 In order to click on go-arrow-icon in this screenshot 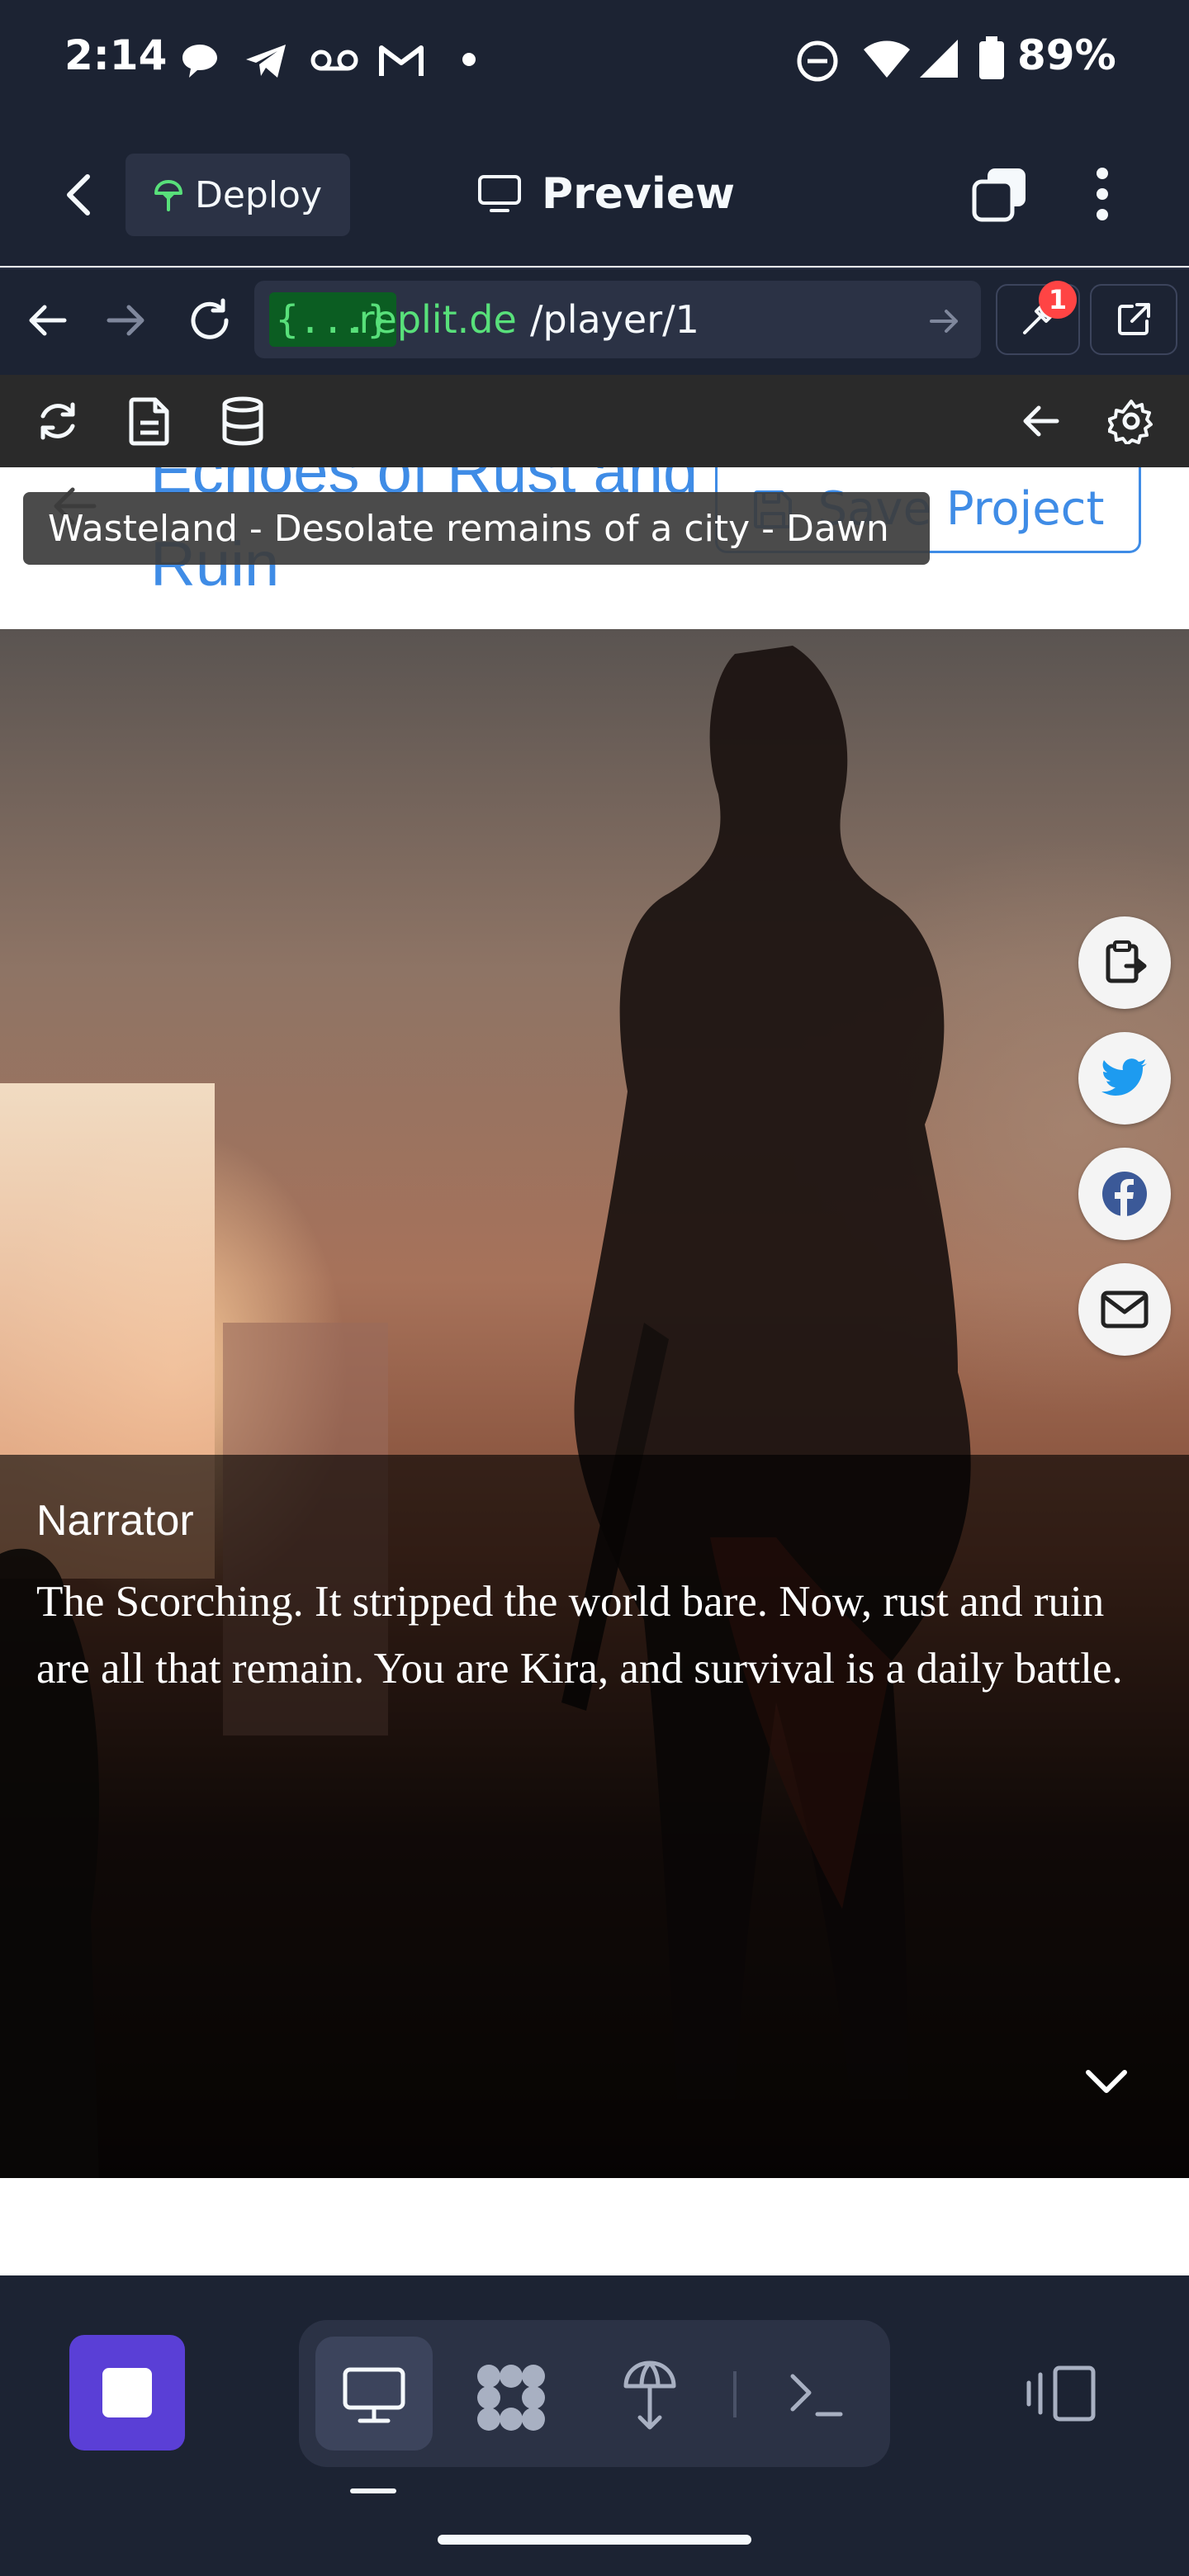, I will do `click(944, 321)`.